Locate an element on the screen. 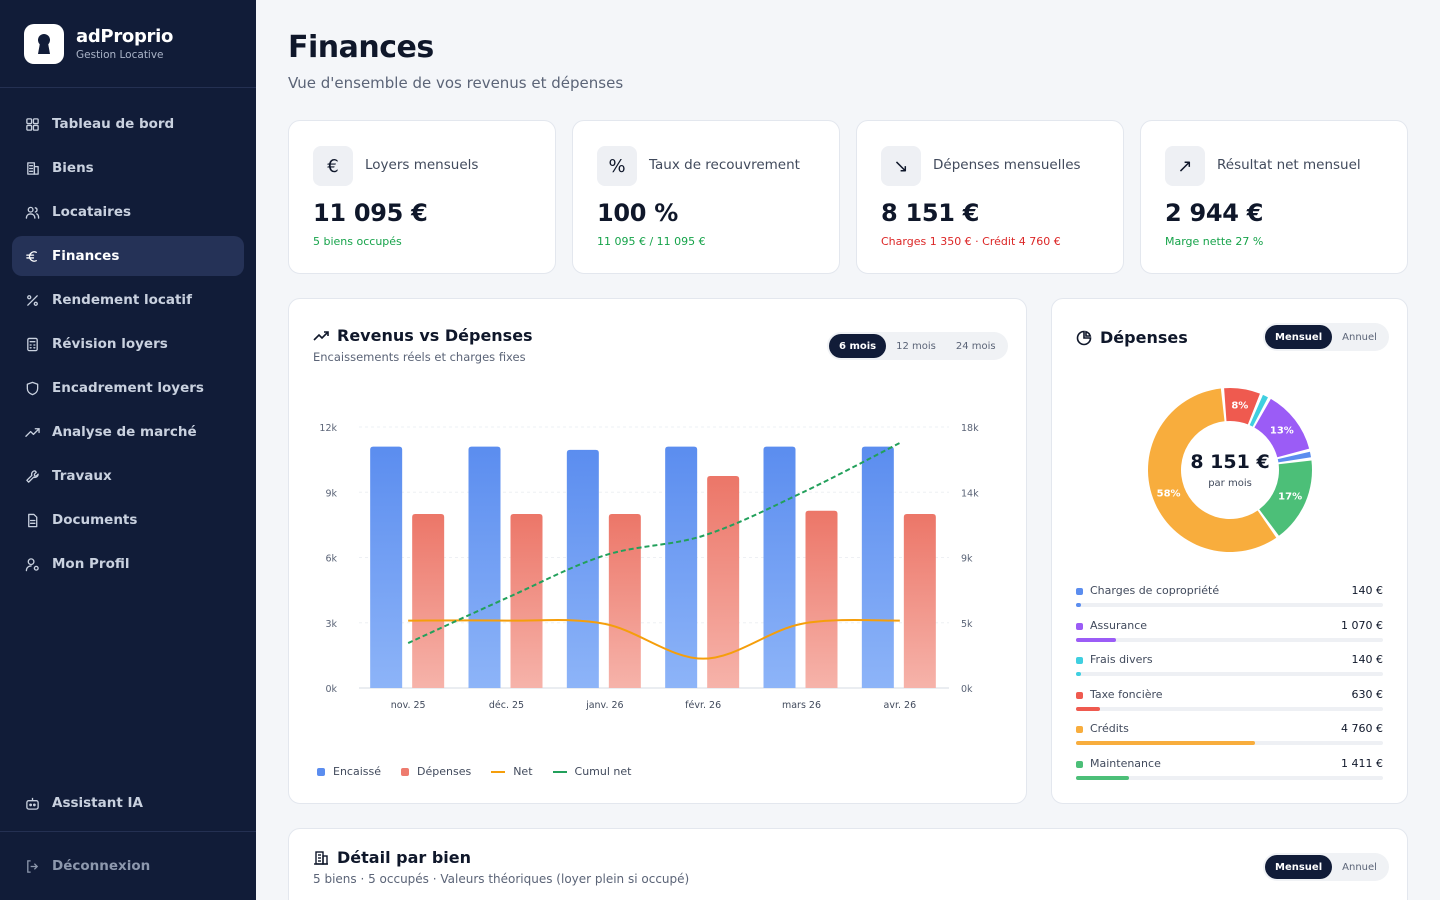 This screenshot has height=900, width=1440. sidebar-item-locataires: Locataires is located at coordinates (128, 212).